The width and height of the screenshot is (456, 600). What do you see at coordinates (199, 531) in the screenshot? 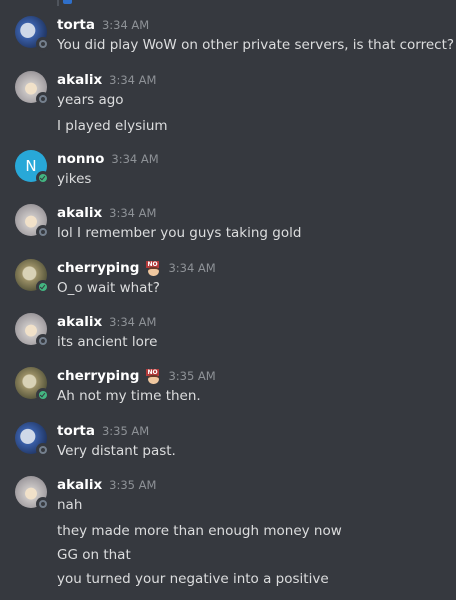
I see `message-text: they made more than enough money now` at bounding box center [199, 531].